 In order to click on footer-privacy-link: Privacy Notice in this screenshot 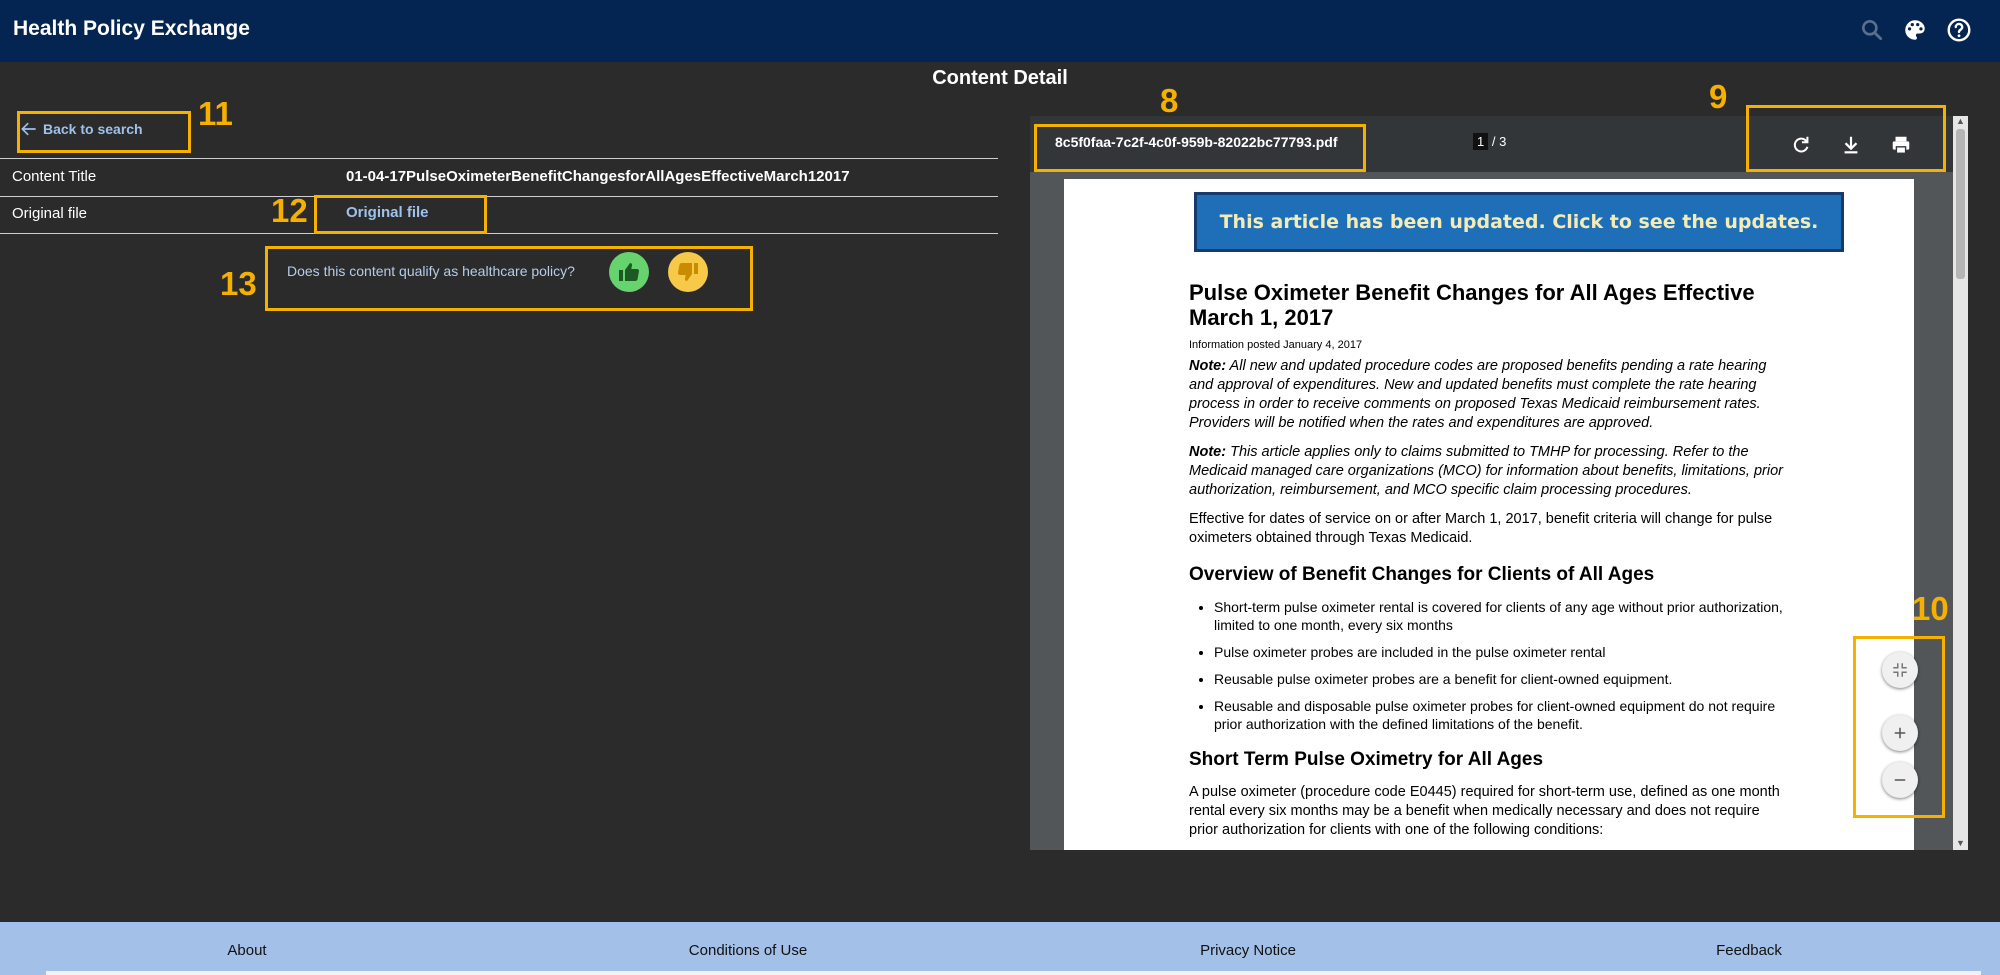, I will do `click(1248, 950)`.